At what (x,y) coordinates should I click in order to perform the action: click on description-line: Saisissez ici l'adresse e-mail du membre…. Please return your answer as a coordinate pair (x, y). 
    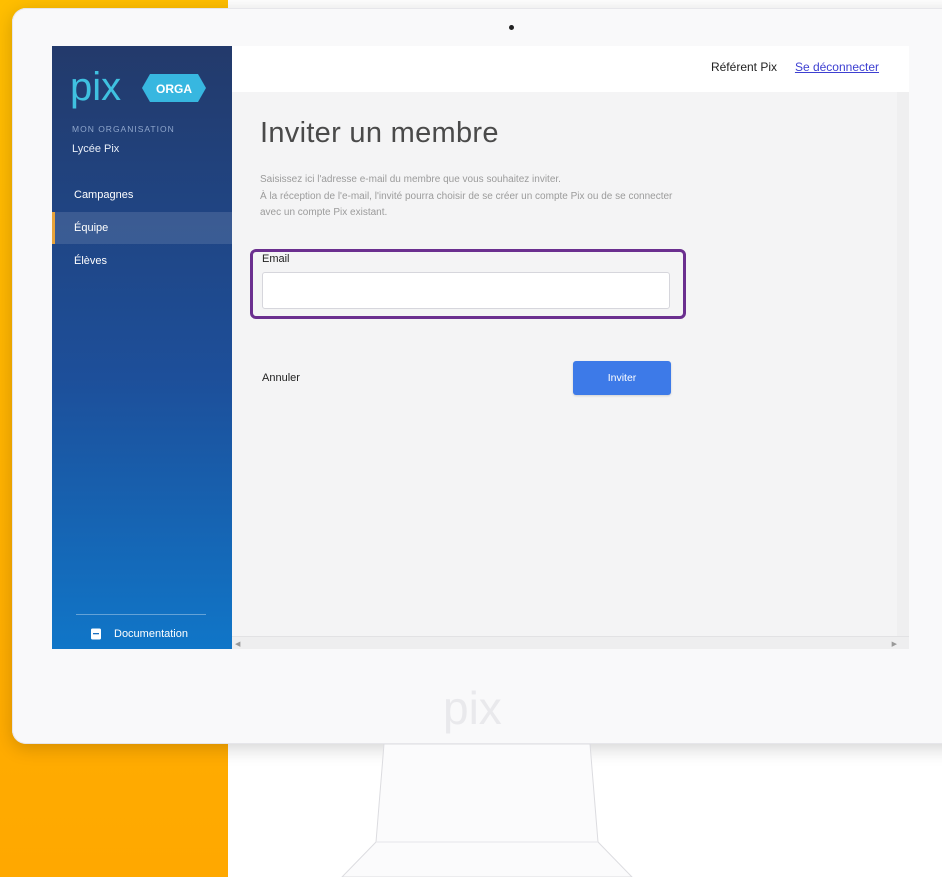
    Looking at the image, I should click on (410, 179).